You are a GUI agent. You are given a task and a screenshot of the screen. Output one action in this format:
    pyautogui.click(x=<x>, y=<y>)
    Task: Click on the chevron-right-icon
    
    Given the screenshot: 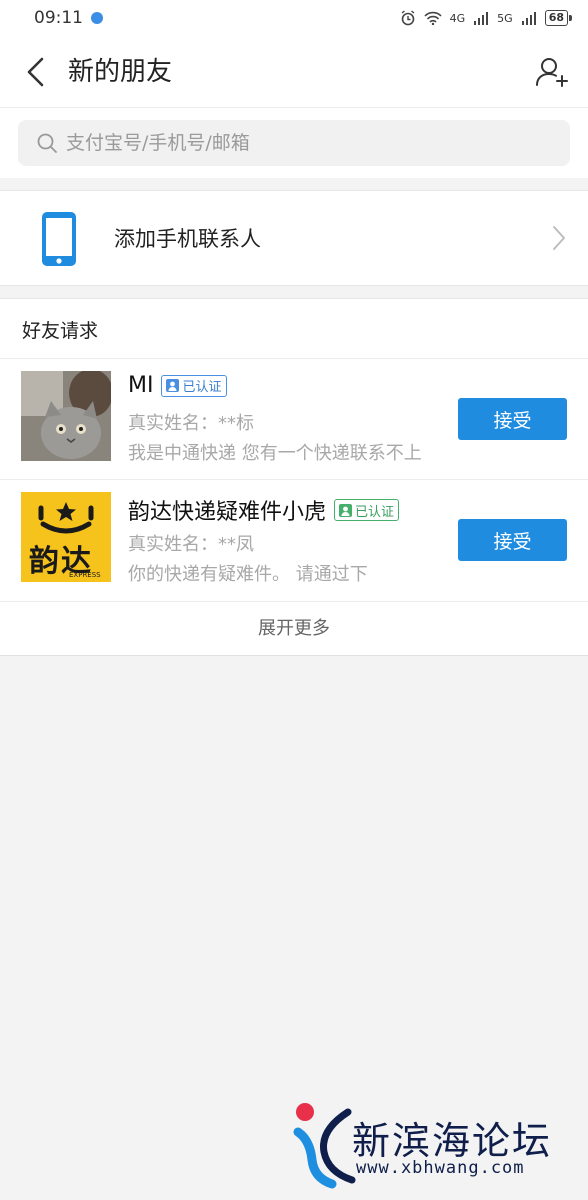 What is the action you would take?
    pyautogui.click(x=559, y=238)
    